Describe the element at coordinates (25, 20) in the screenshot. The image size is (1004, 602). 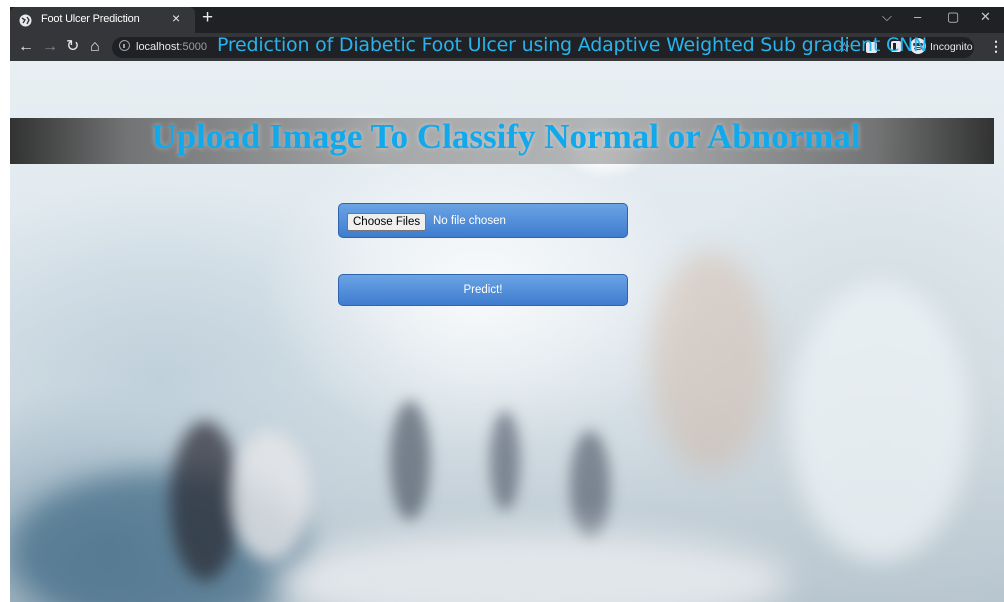
I see `globe-icon` at that location.